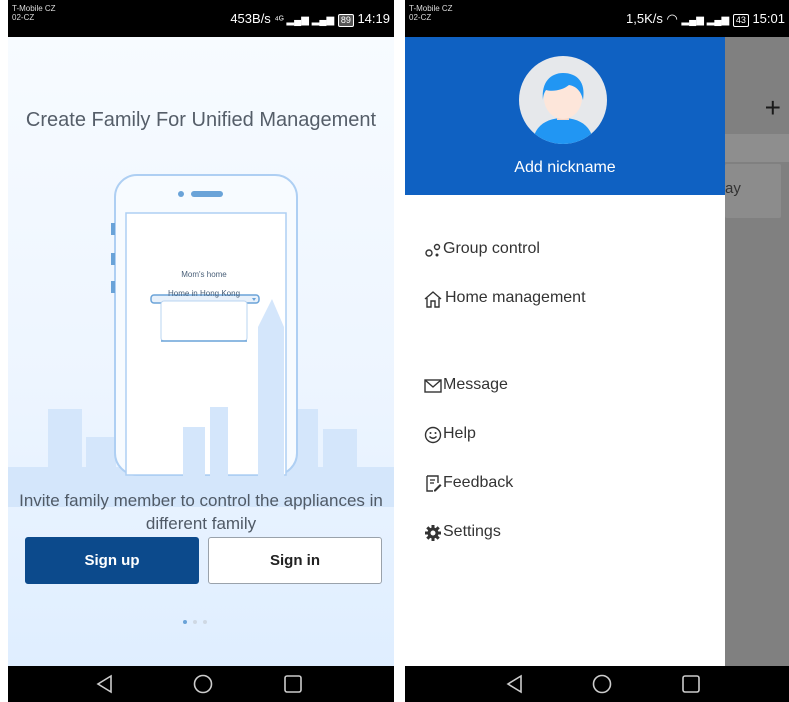 The width and height of the screenshot is (789, 702). Describe the element at coordinates (563, 108) in the screenshot. I see `user-avatar-icon` at that location.